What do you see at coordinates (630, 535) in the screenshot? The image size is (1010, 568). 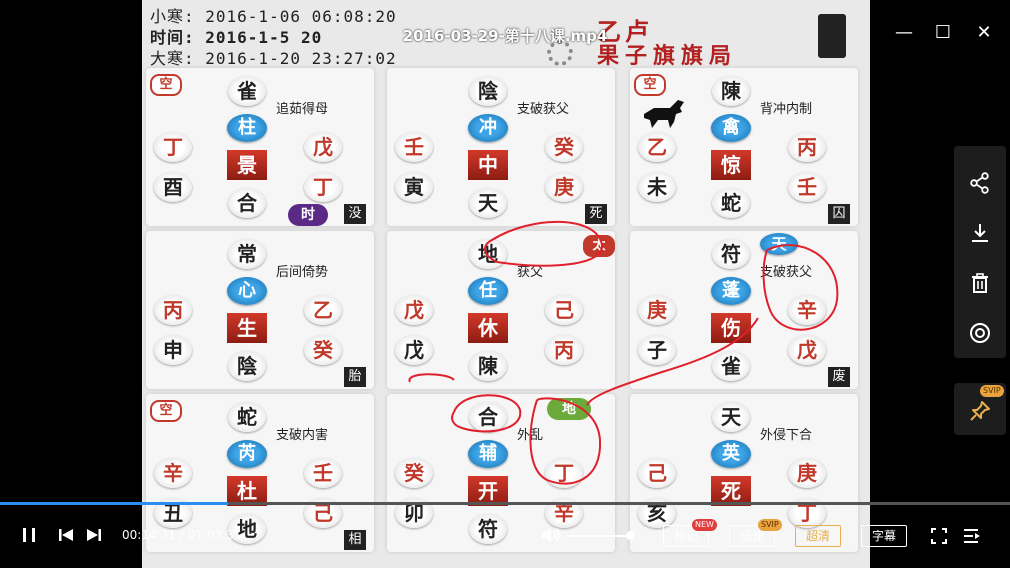 I see `volume-knob` at bounding box center [630, 535].